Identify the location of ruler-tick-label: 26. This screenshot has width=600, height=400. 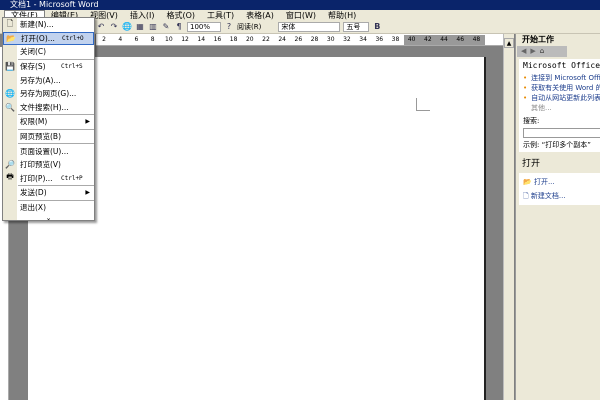
(298, 39).